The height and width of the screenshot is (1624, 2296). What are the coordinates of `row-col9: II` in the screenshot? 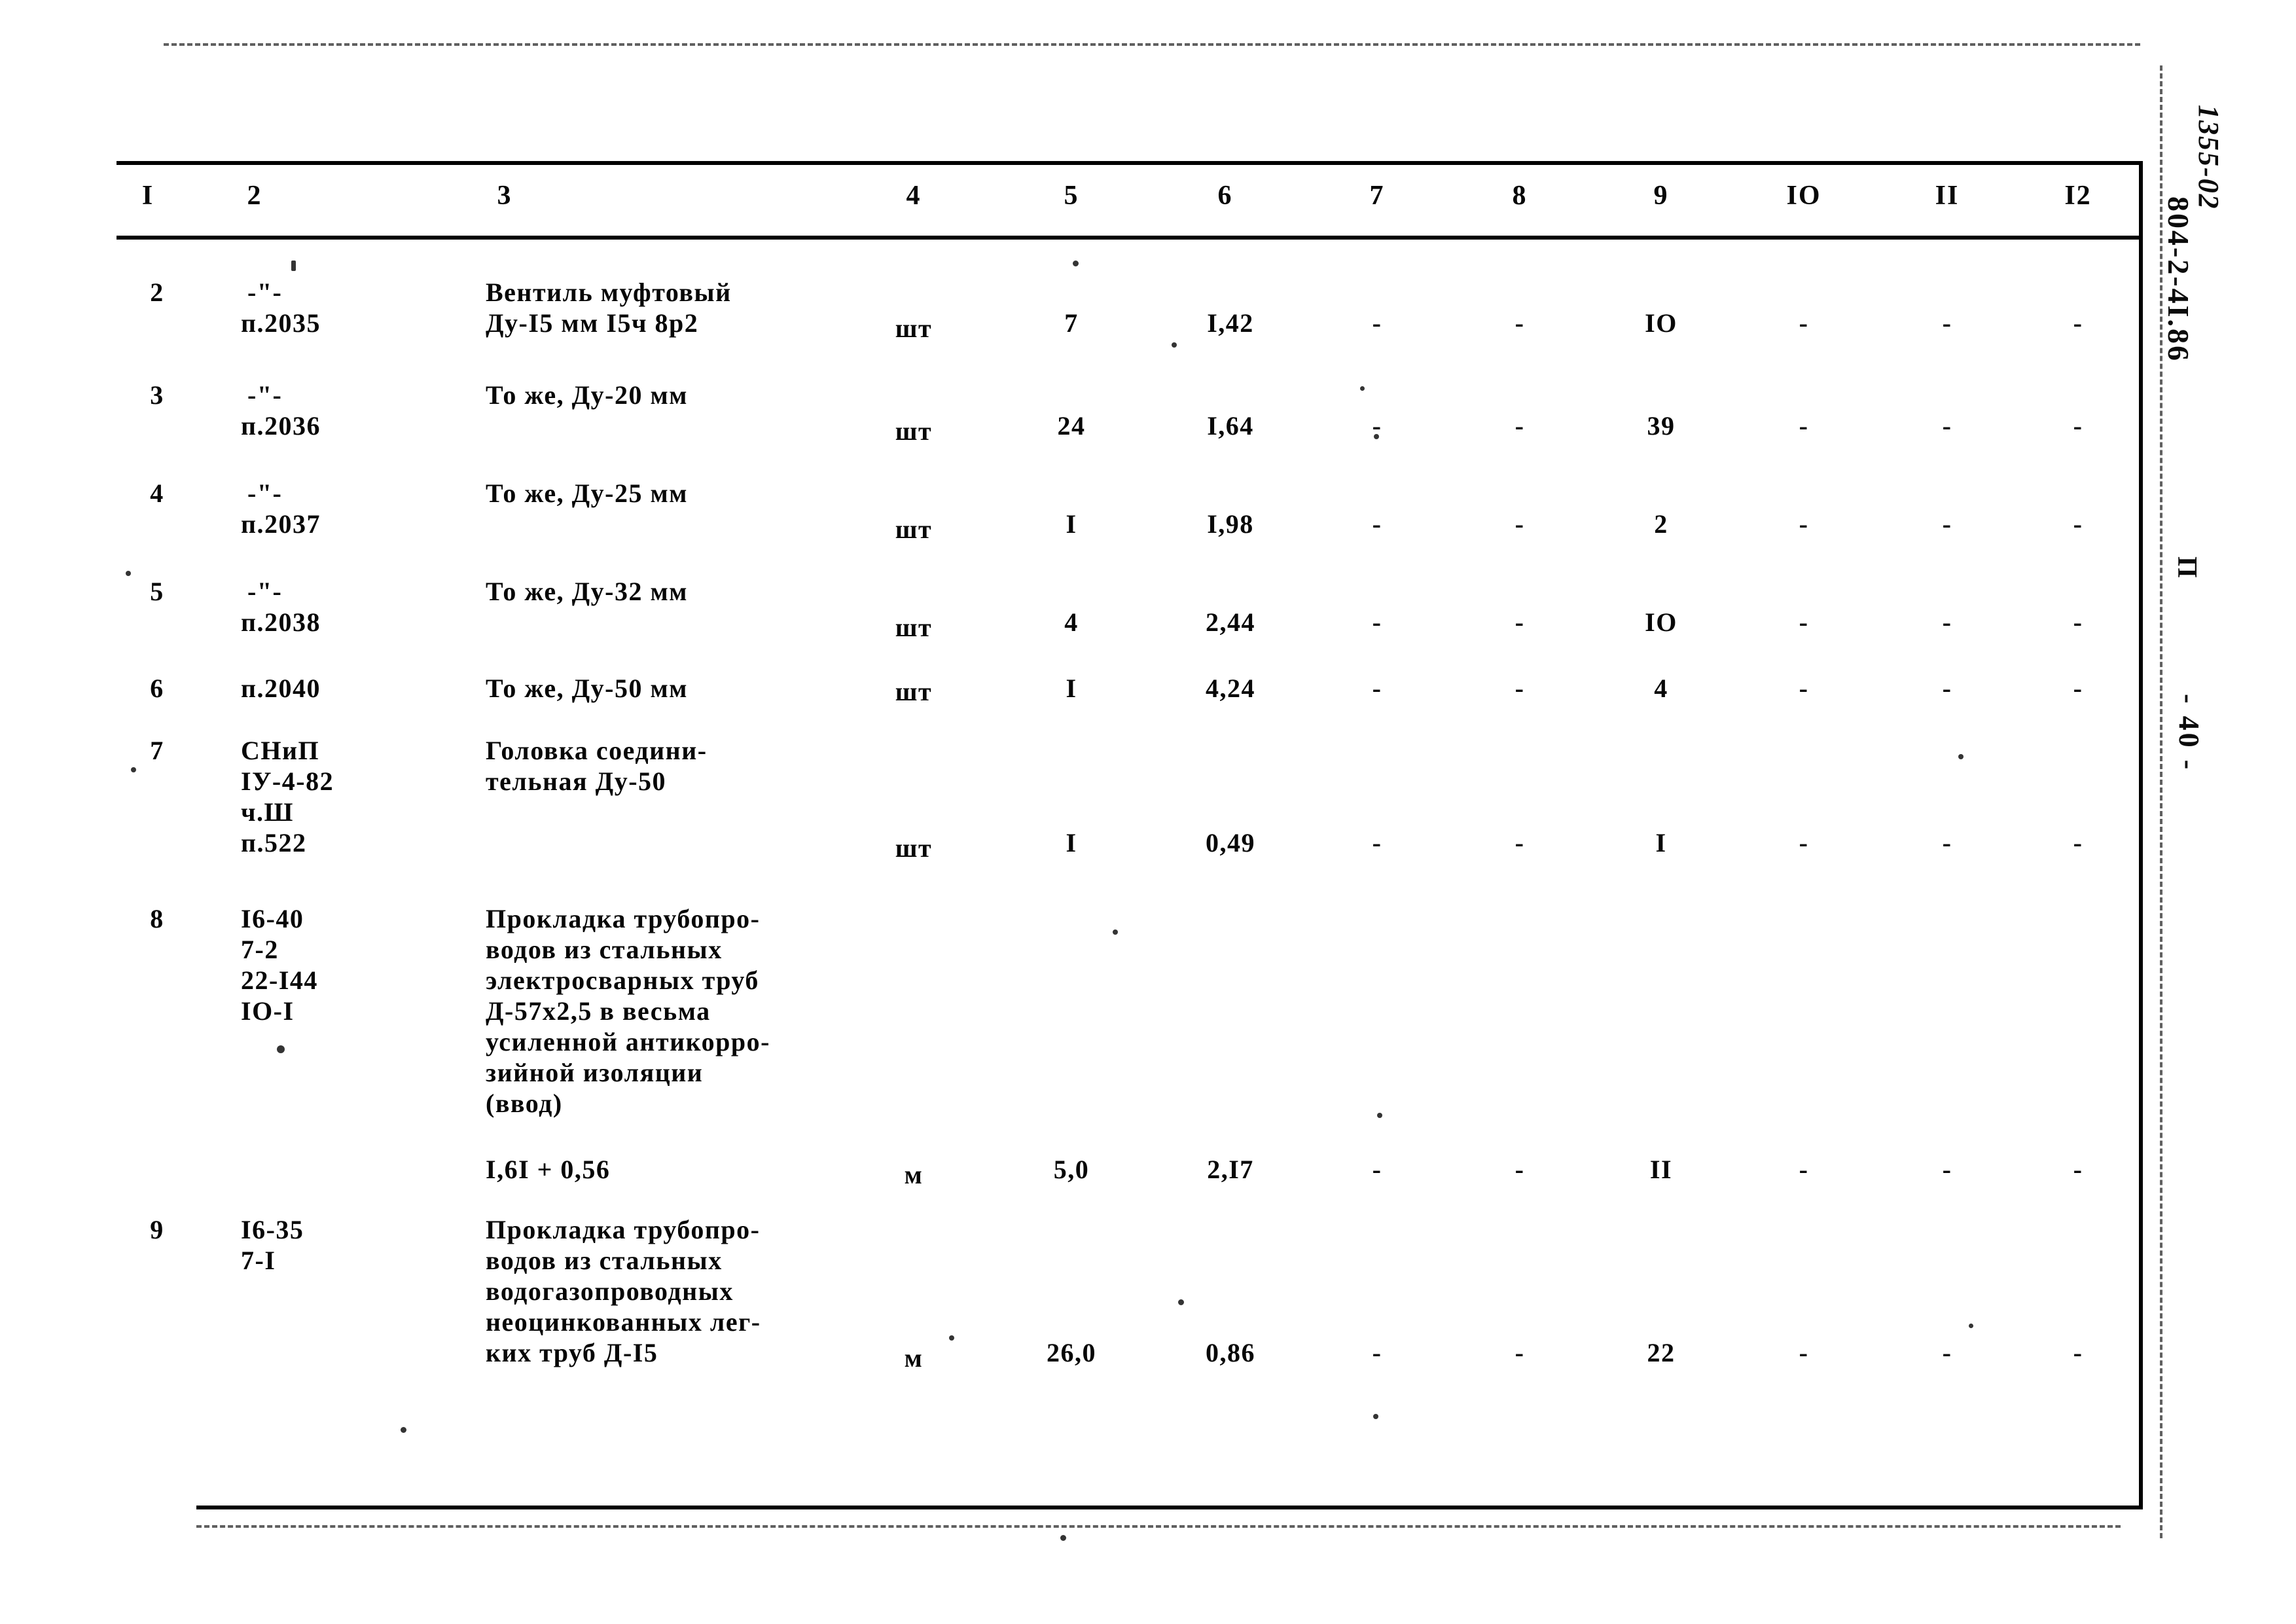 It's located at (1661, 1169).